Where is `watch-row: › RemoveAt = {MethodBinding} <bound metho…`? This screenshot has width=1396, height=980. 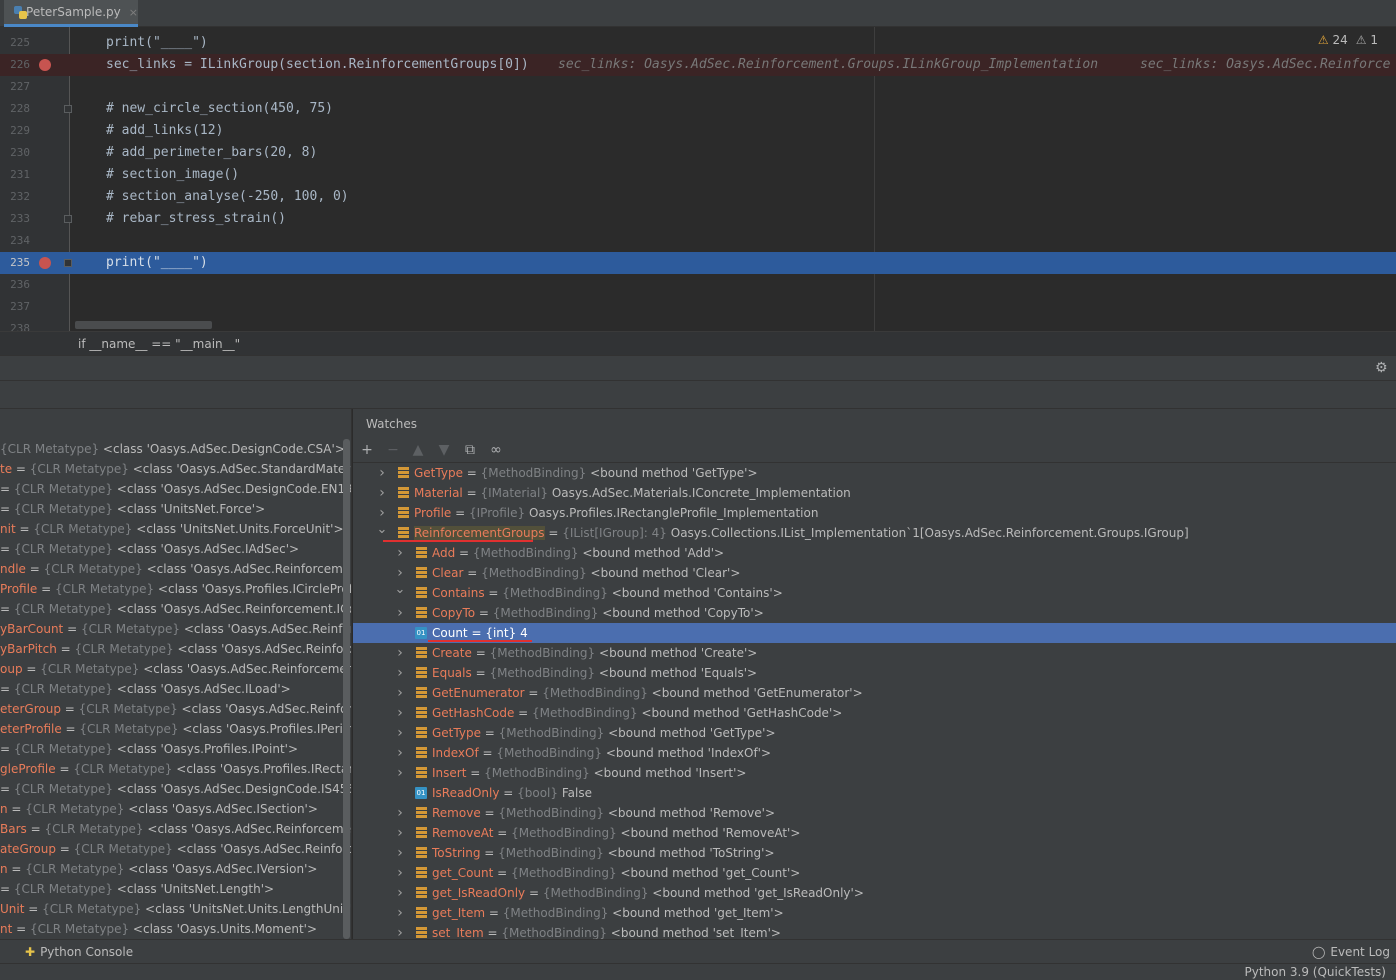
watch-row: › RemoveAt = {MethodBinding} <bound metho… is located at coordinates (874, 833).